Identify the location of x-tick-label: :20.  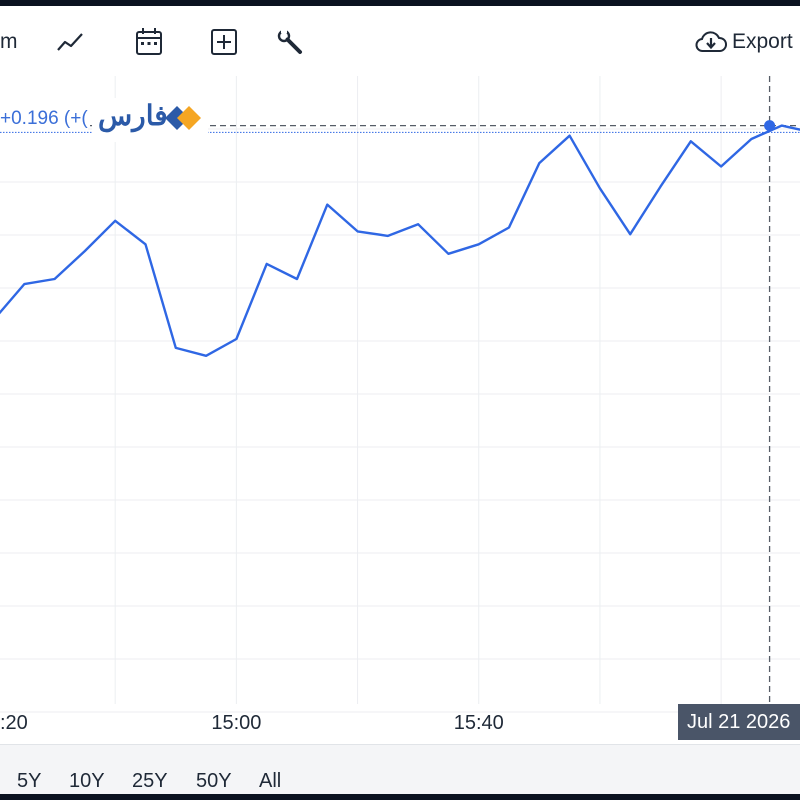
(14, 723).